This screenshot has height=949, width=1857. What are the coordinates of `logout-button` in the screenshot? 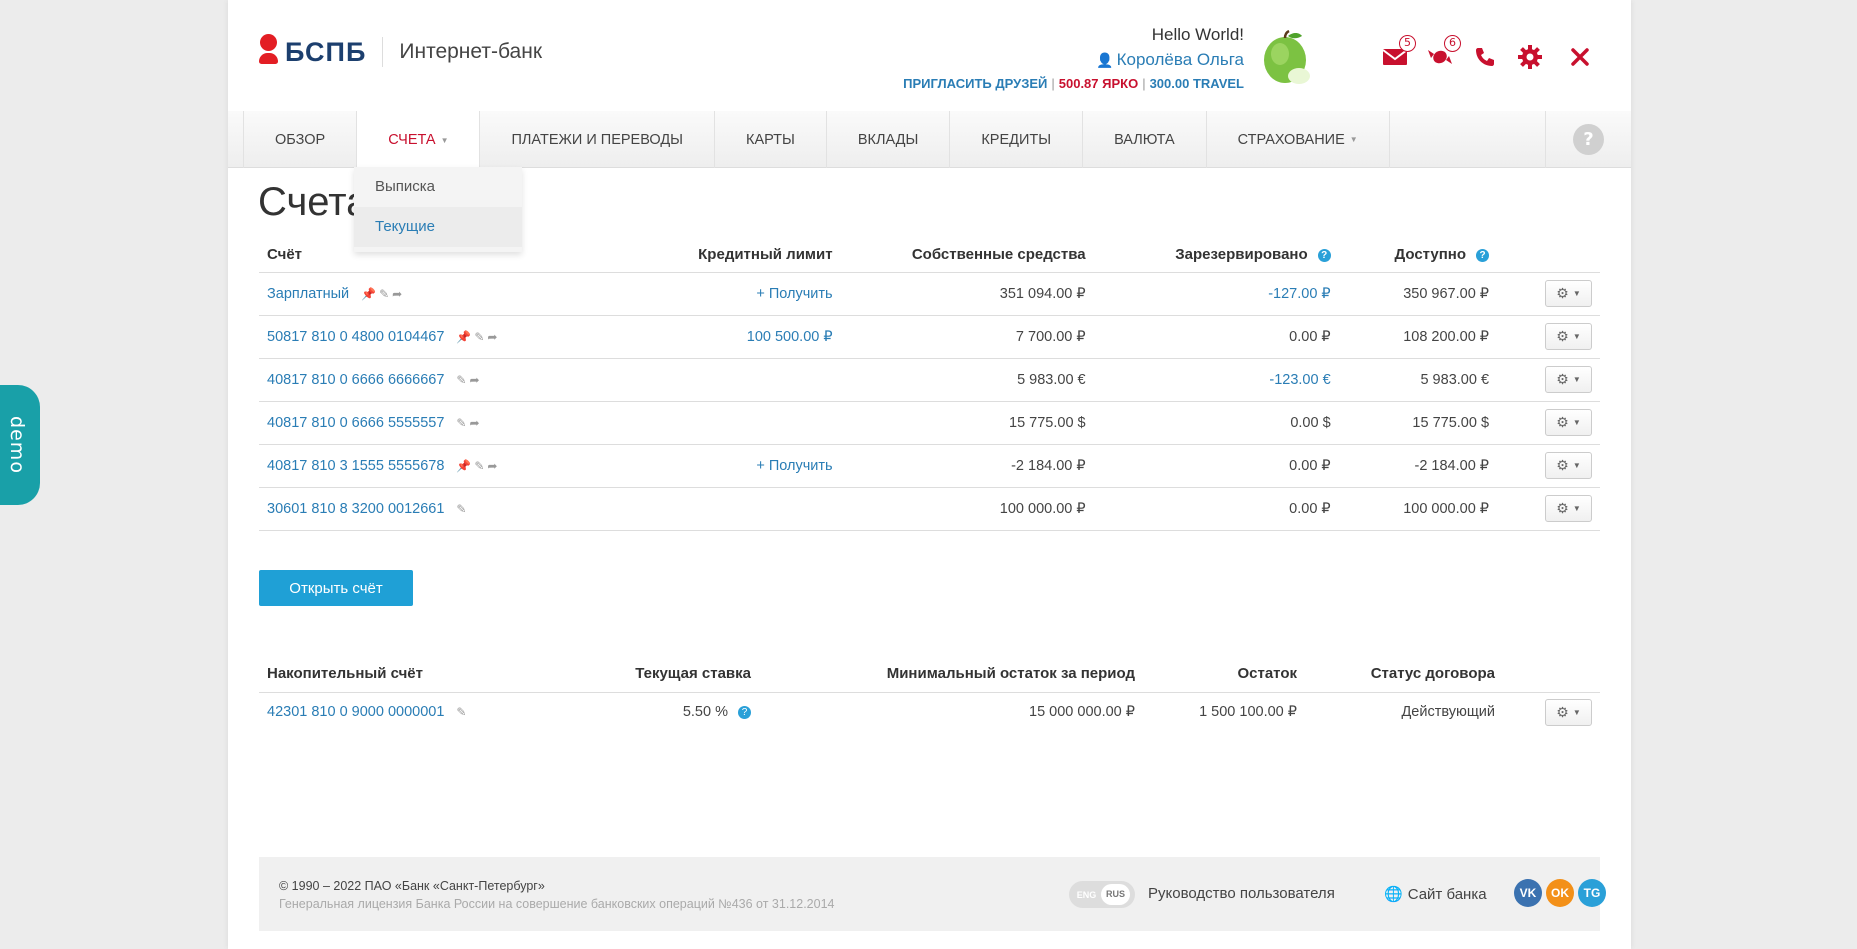 It's located at (1580, 57).